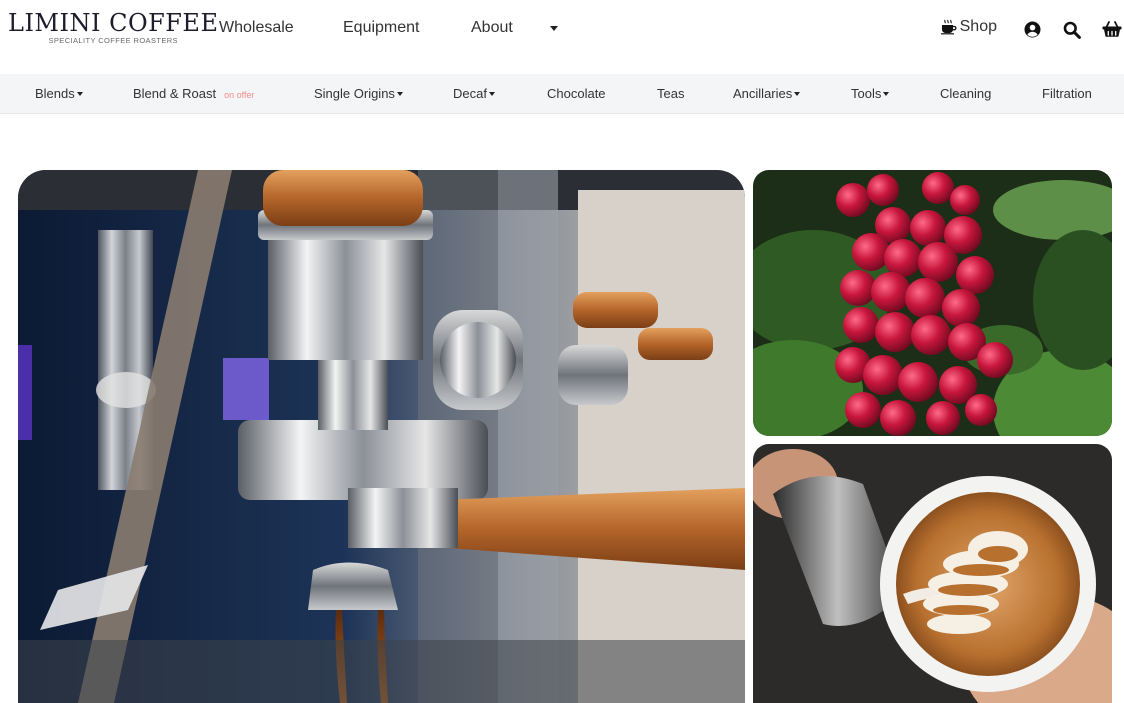  I want to click on category-label: Filtration, so click(1067, 93).